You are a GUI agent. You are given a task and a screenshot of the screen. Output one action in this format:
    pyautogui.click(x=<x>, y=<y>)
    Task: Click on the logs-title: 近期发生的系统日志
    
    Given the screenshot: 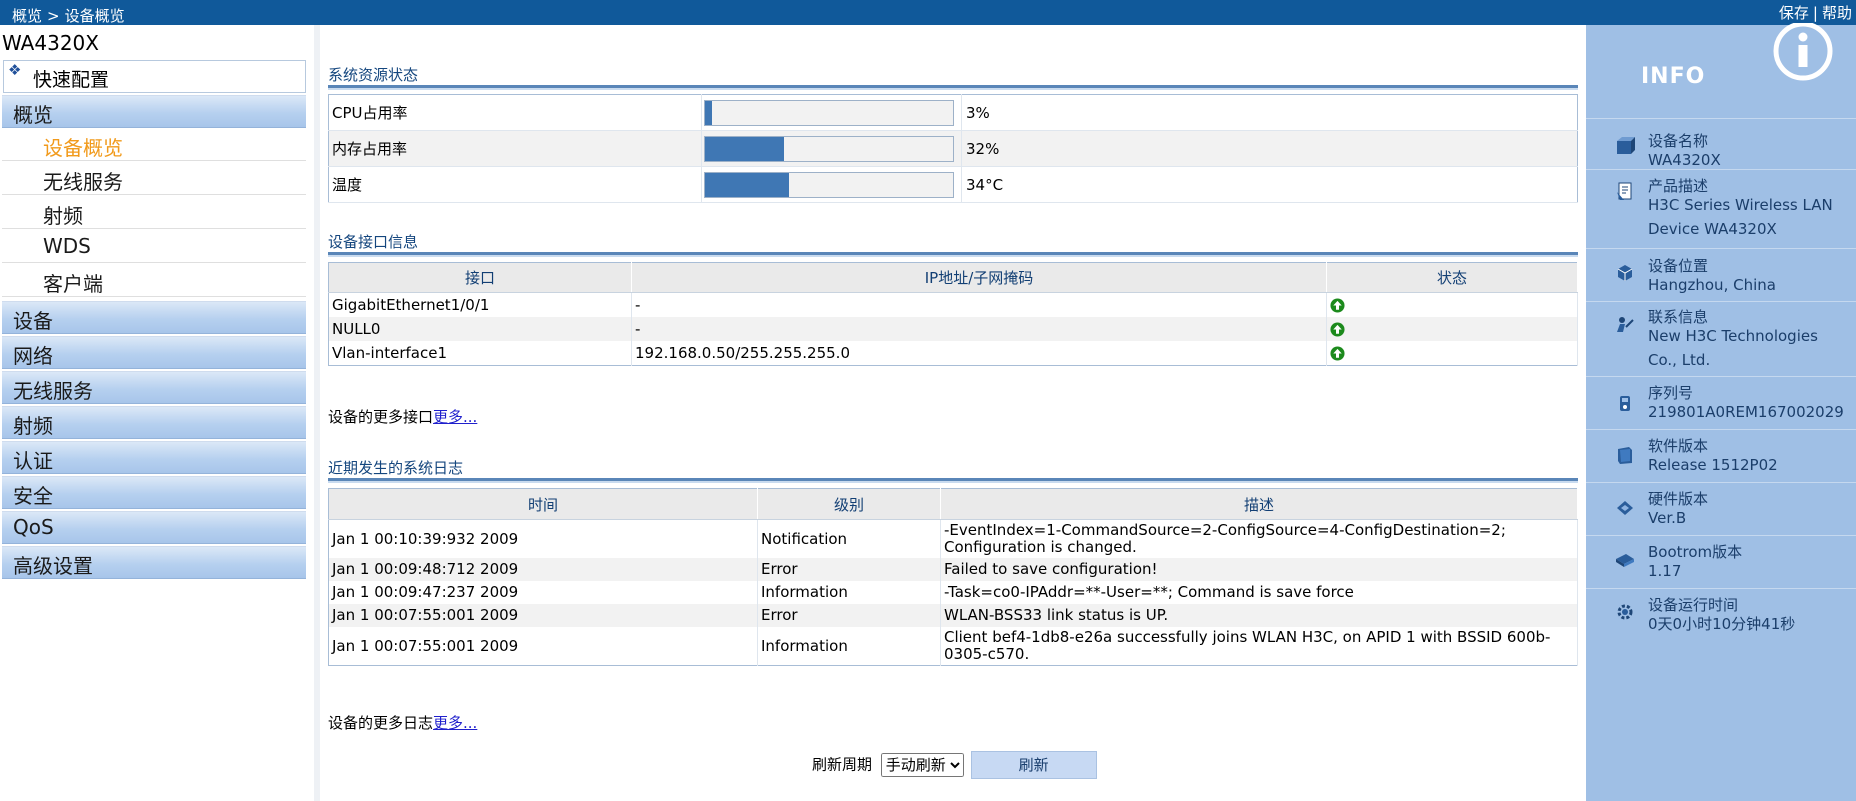 What is the action you would take?
    pyautogui.click(x=396, y=468)
    